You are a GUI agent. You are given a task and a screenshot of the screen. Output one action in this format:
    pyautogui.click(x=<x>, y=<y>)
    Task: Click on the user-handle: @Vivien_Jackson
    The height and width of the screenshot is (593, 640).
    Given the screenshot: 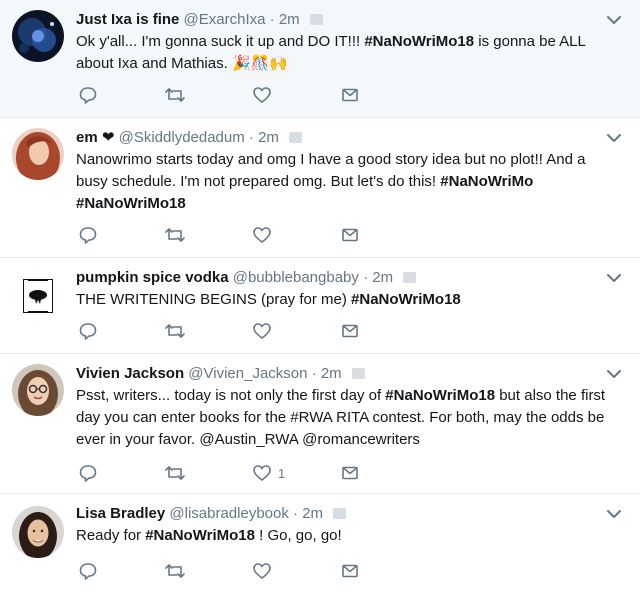 What is the action you would take?
    pyautogui.click(x=247, y=373)
    